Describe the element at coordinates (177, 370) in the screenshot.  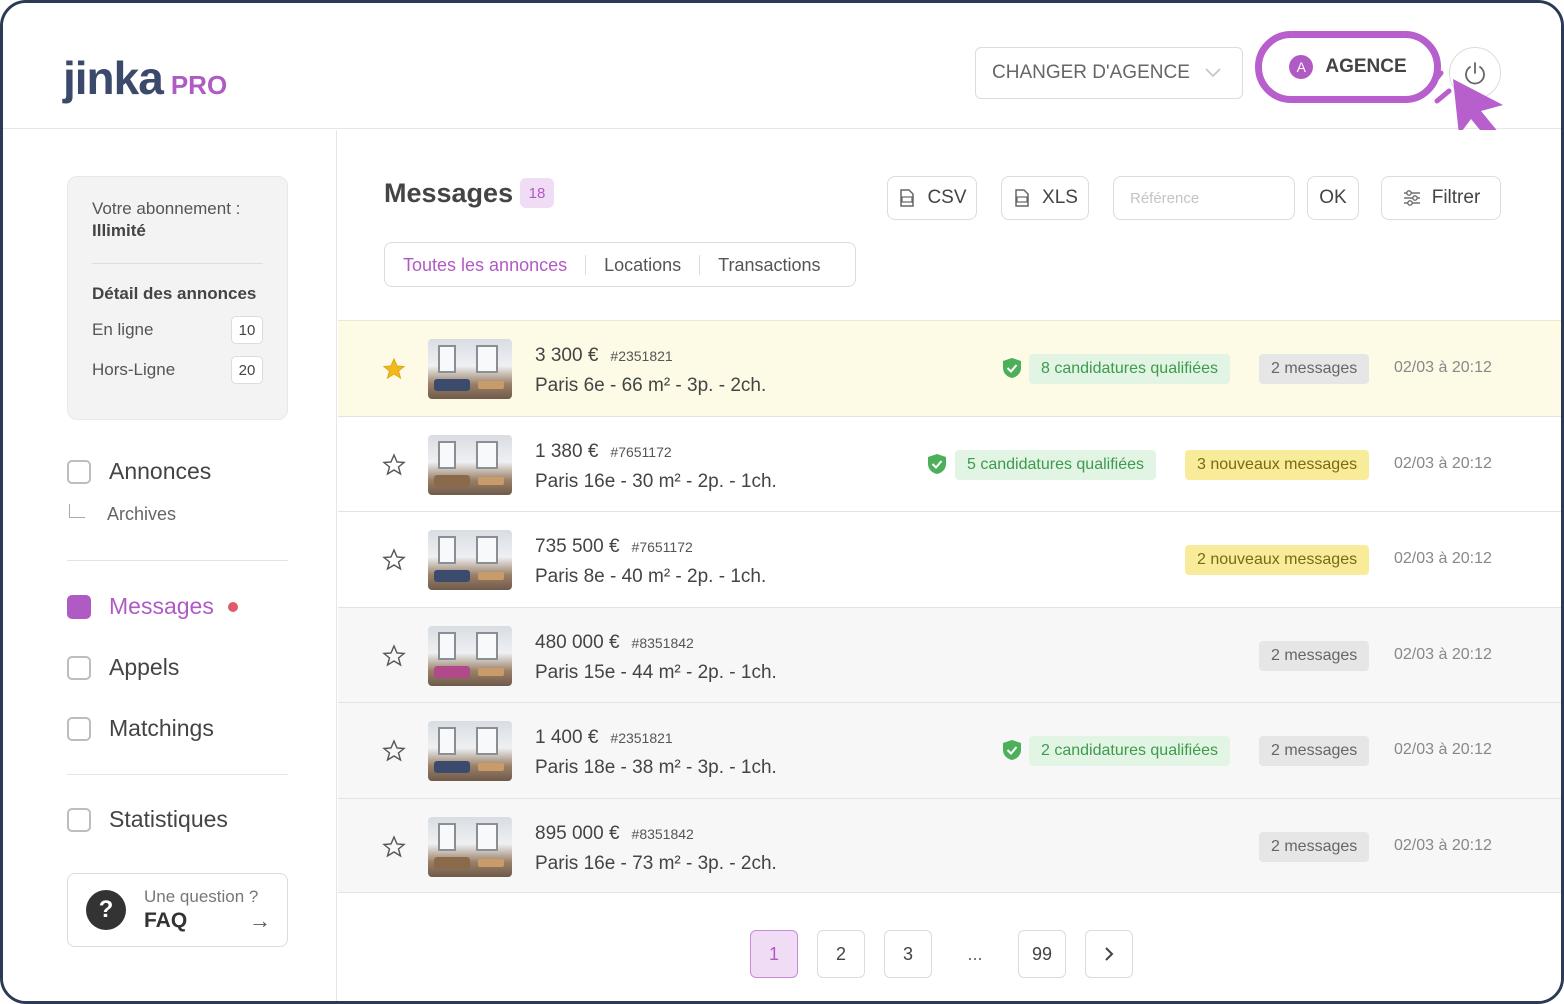
I see `offline-row: Hors-Ligne 20` at that location.